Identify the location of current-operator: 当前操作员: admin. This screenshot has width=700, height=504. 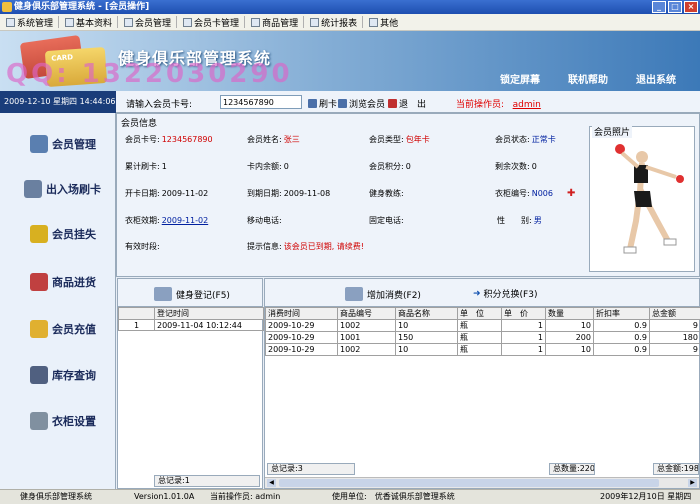
(498, 105).